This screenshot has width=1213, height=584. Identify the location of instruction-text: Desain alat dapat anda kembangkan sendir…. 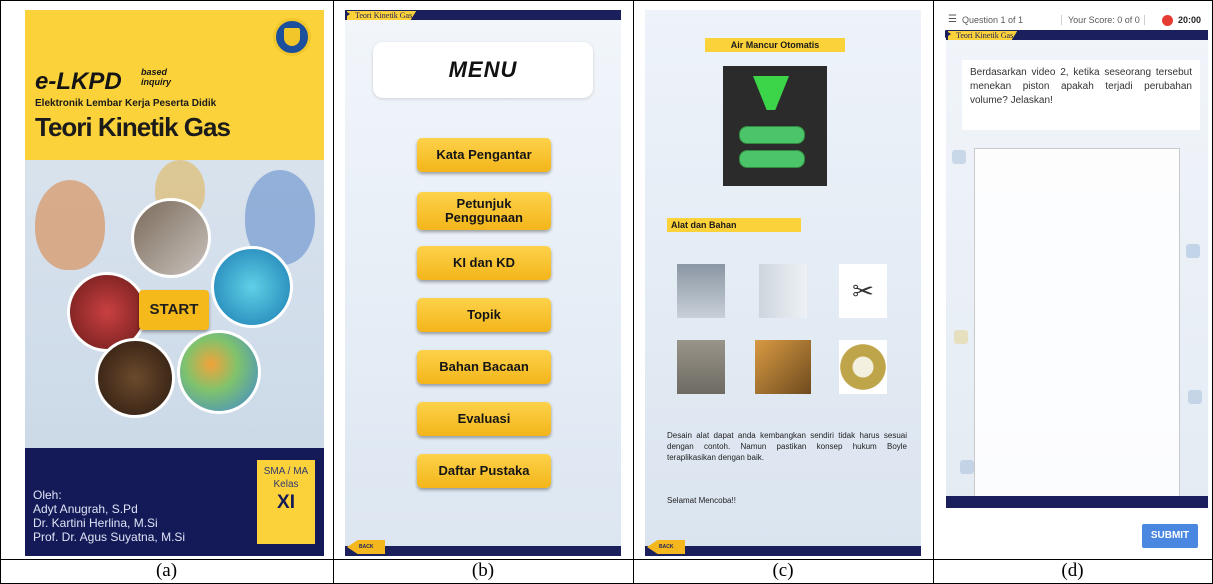
(787, 446).